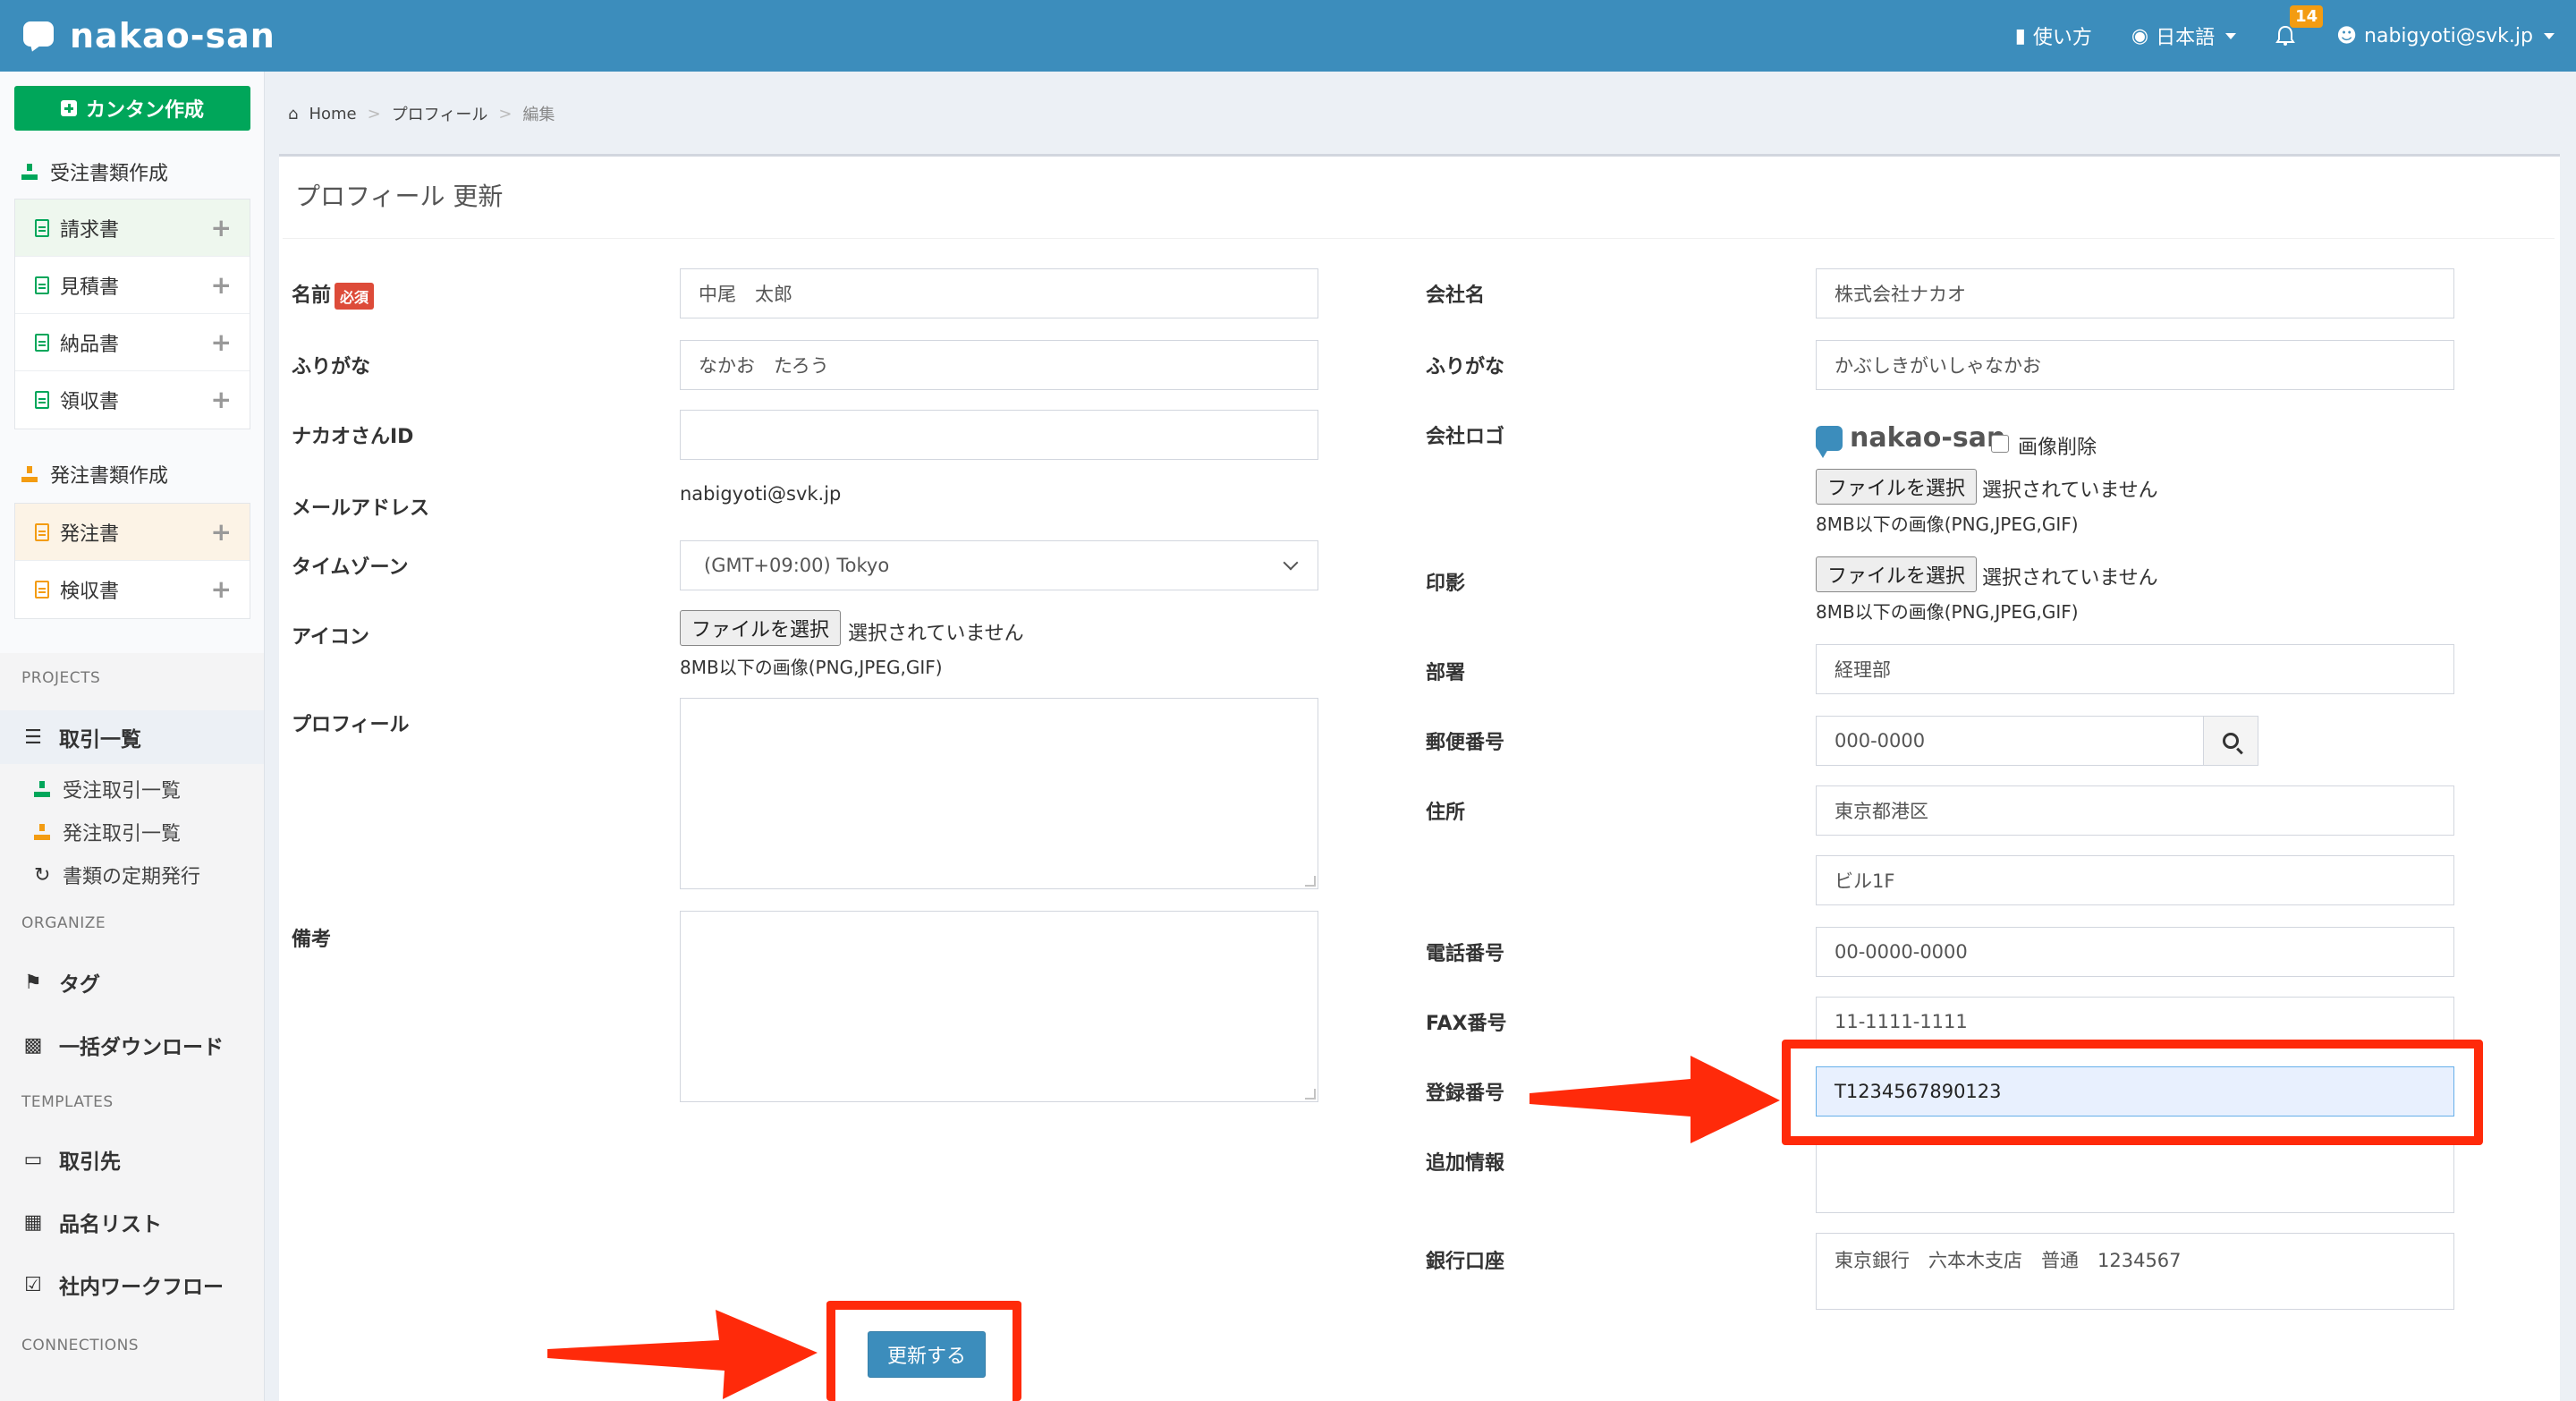  I want to click on doc-item-delivery: 納品書 +, so click(132, 342).